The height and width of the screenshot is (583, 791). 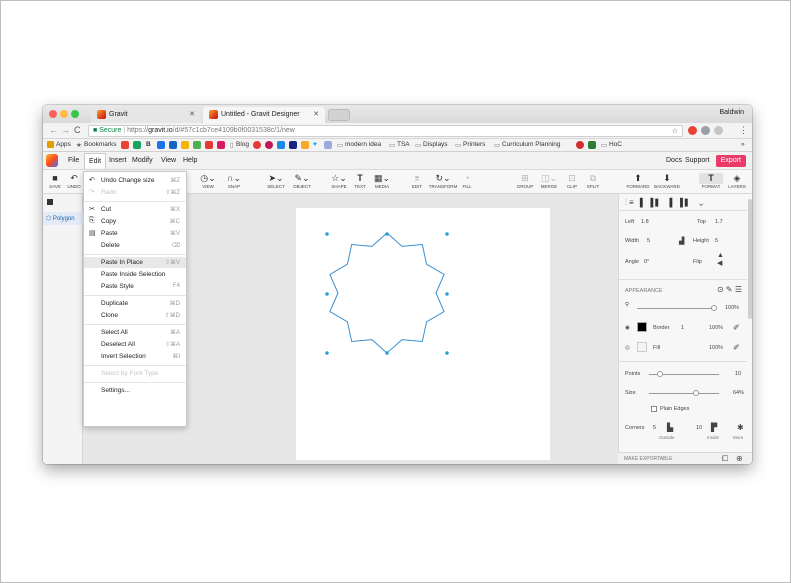 What do you see at coordinates (638, 181) in the screenshot?
I see `forward-button: ⬆ FORWARD` at bounding box center [638, 181].